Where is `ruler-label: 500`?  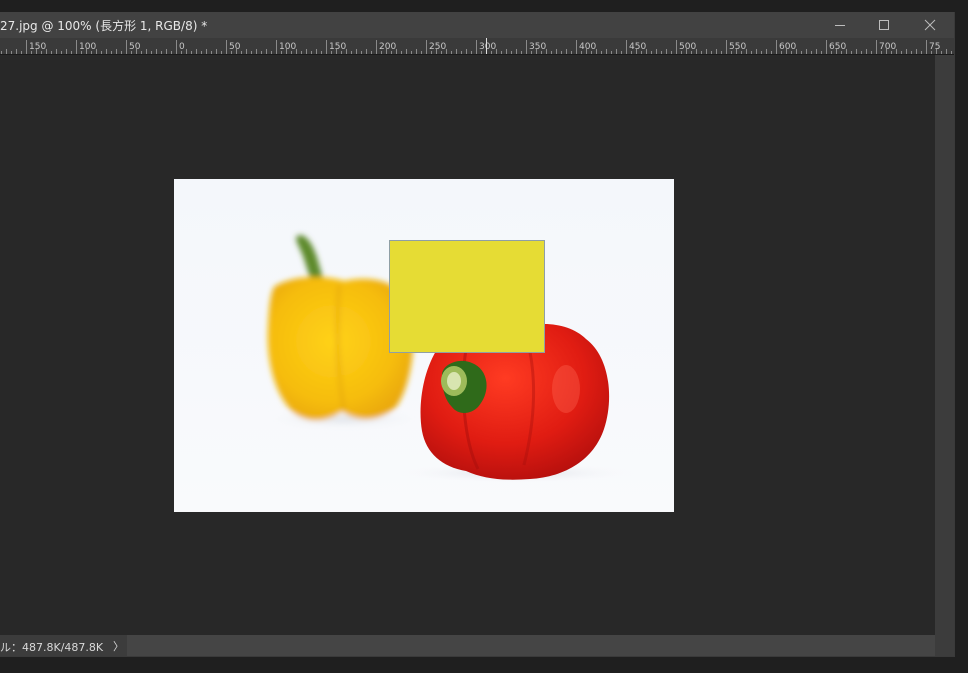
ruler-label: 500 is located at coordinates (687, 47).